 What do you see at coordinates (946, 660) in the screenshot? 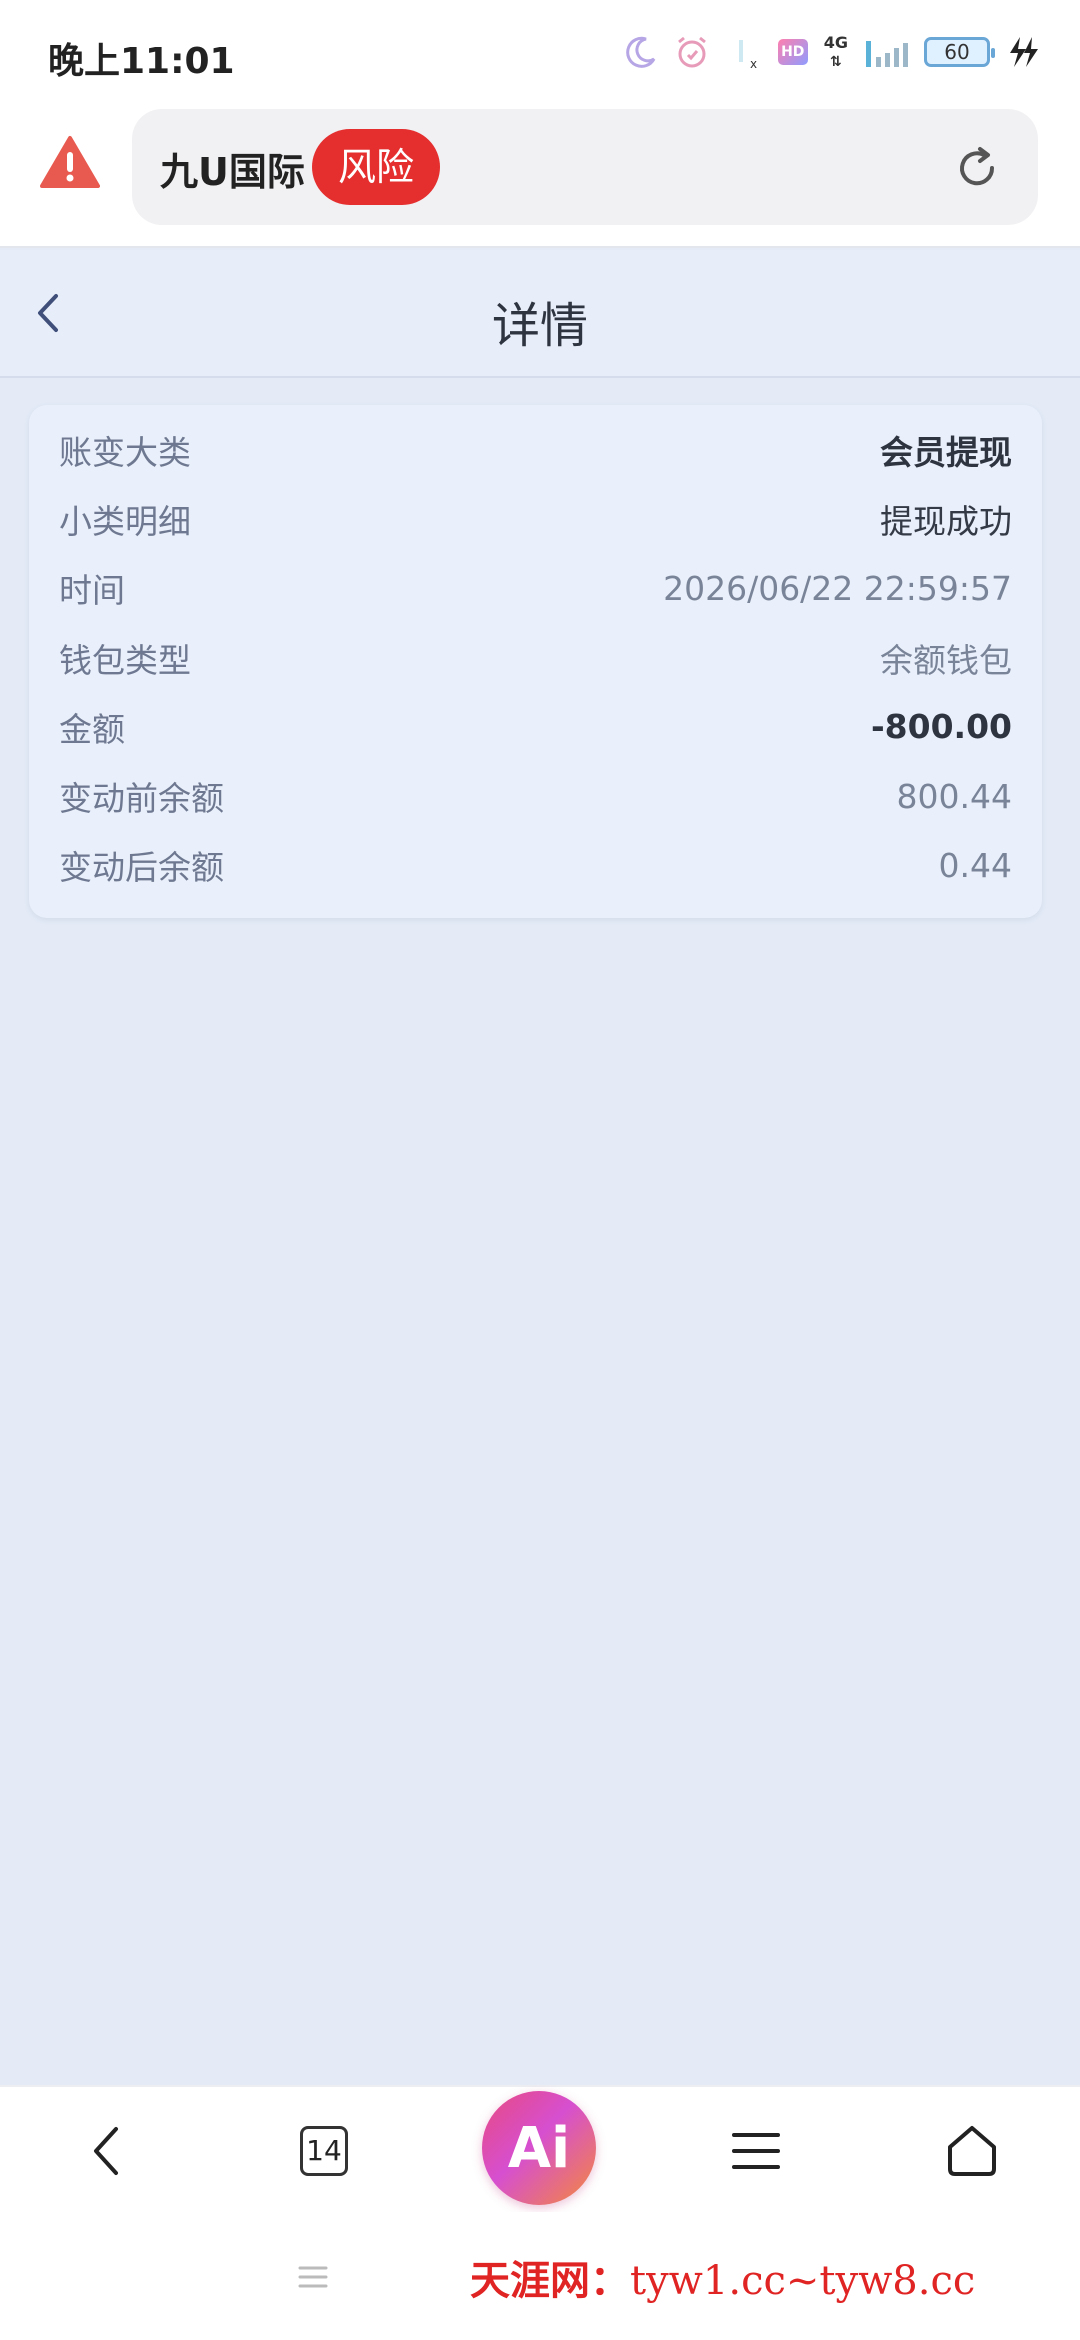
I see `row-value: 余额钱包` at bounding box center [946, 660].